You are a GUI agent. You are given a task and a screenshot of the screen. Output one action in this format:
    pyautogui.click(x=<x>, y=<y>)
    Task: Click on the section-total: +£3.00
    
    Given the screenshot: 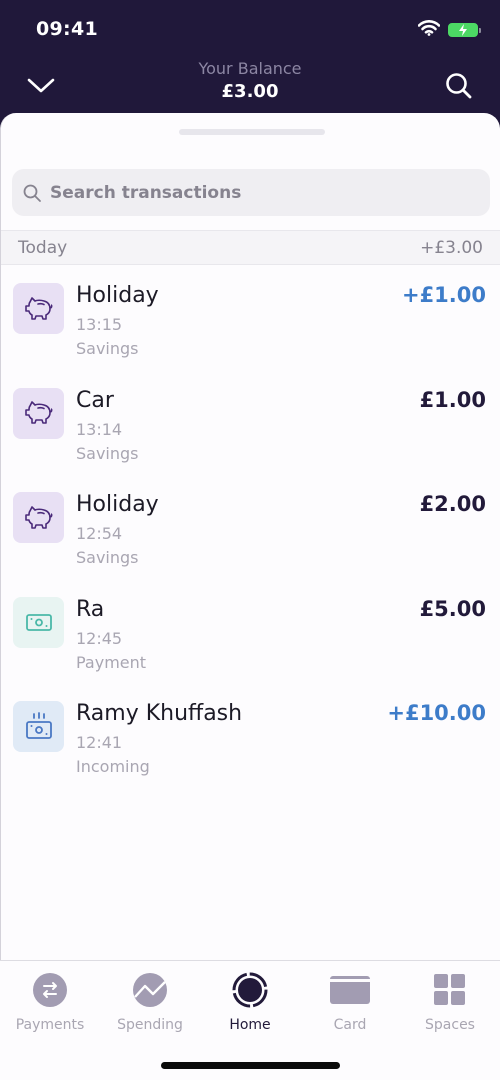 What is the action you would take?
    pyautogui.click(x=451, y=247)
    